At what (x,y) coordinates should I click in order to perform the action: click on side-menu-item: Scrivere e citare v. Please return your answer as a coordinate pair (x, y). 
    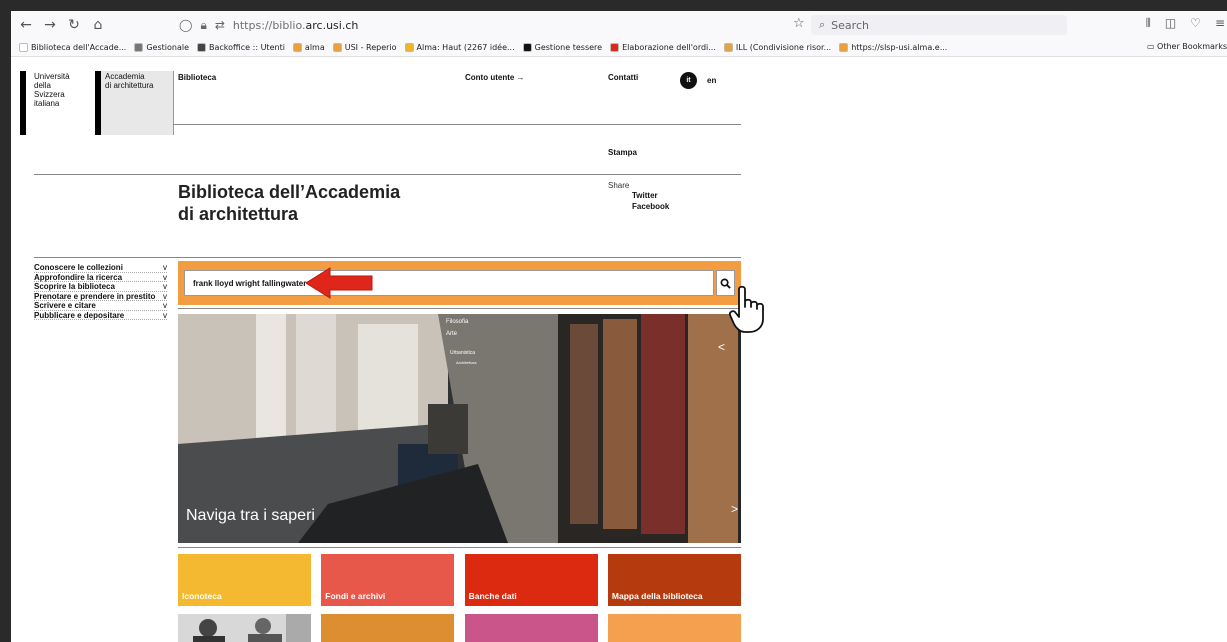
    Looking at the image, I should click on (100, 306).